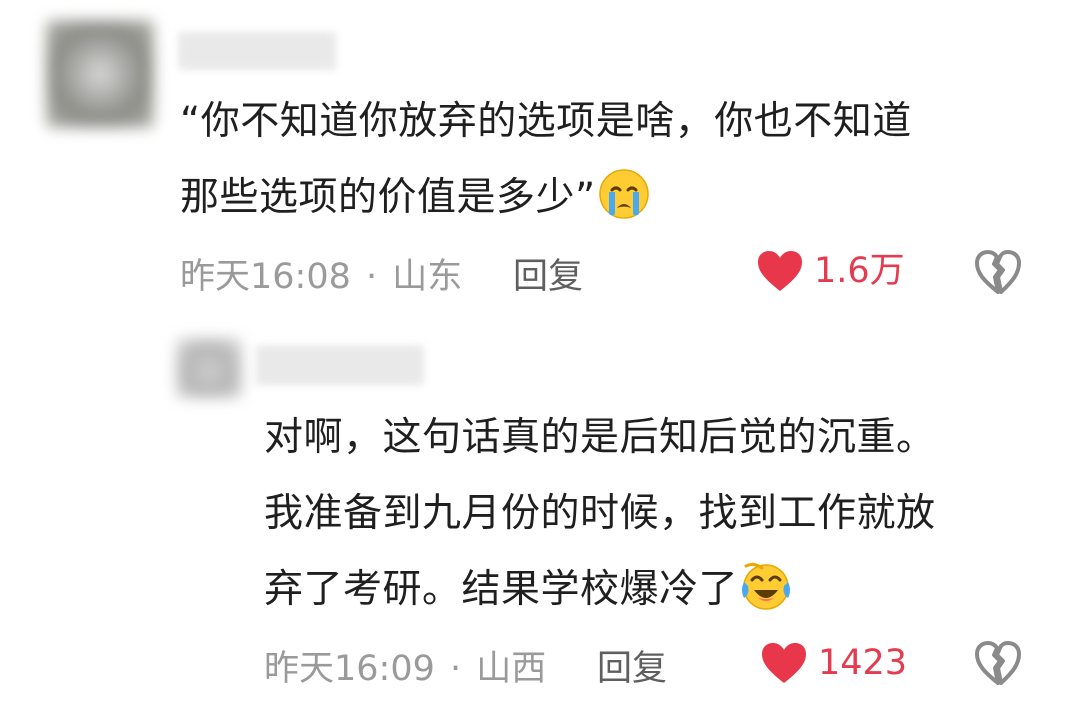  What do you see at coordinates (623, 194) in the screenshot?
I see `crying-face-icon` at bounding box center [623, 194].